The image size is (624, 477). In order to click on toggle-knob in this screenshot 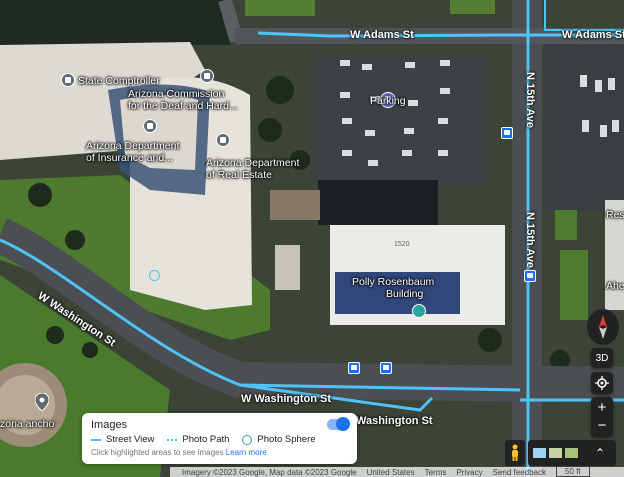, I will do `click(343, 424)`.